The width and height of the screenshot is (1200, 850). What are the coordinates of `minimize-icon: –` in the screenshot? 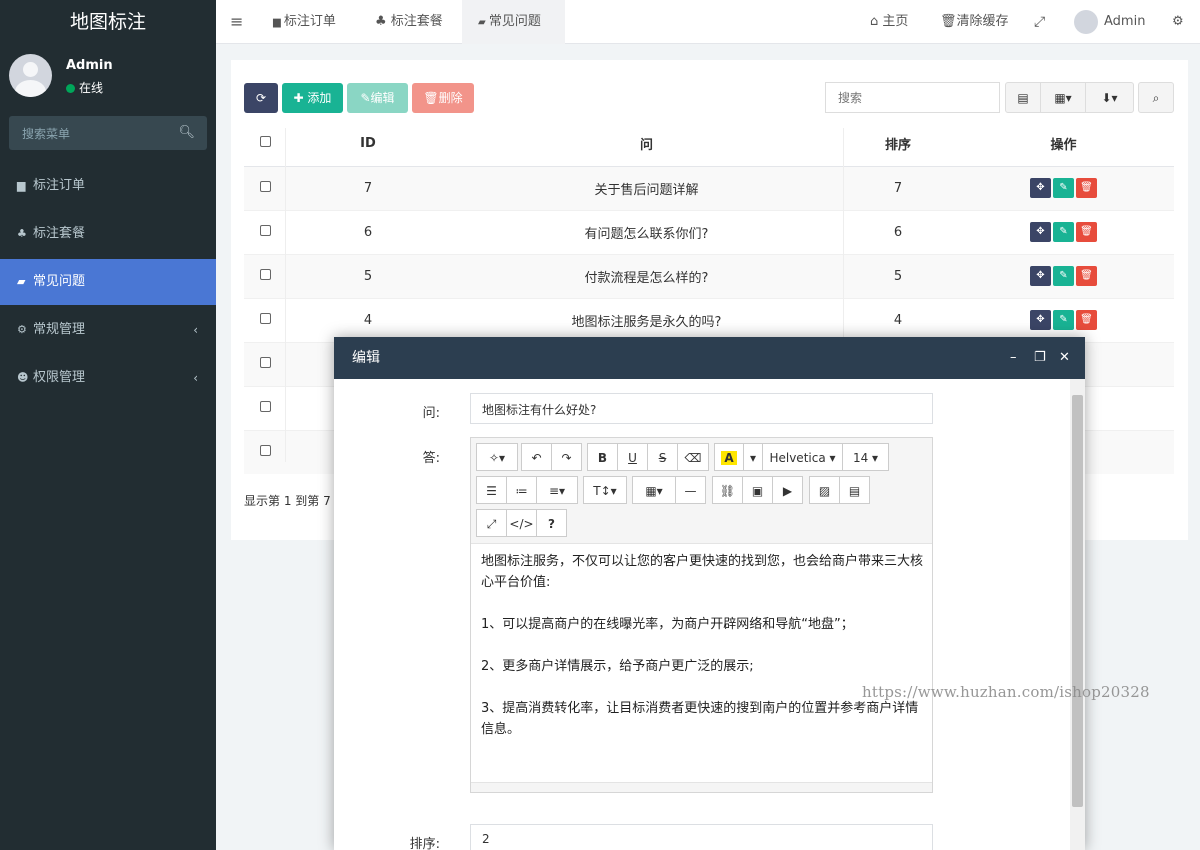 It's located at (1013, 358).